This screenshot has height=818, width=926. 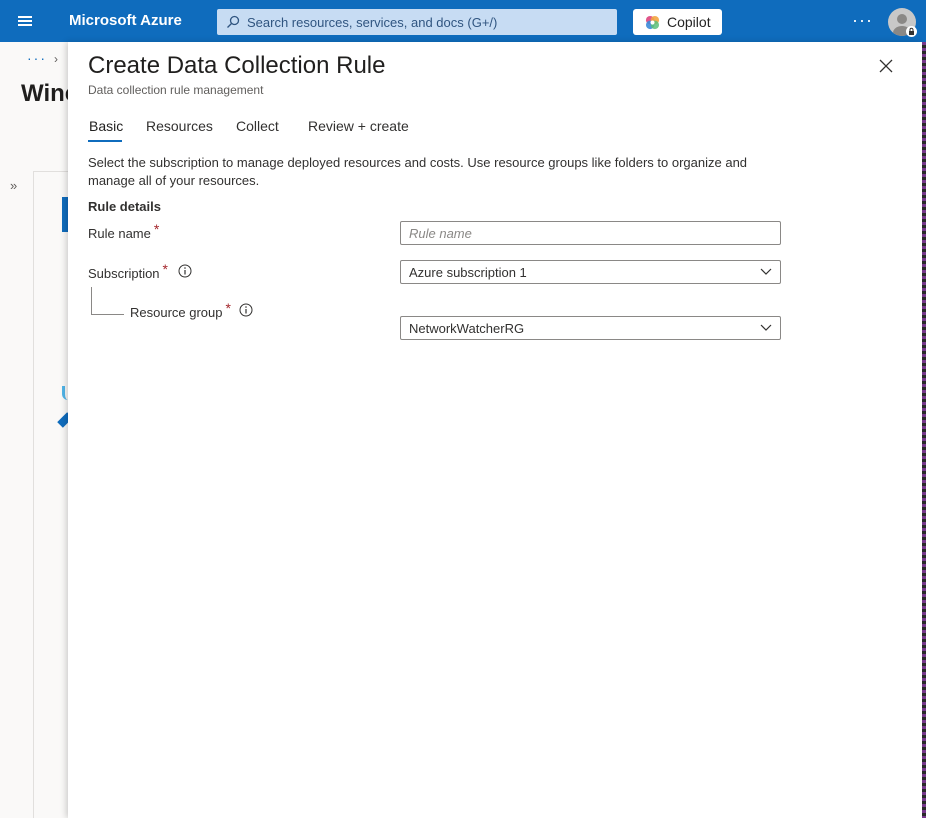 I want to click on copilot-label: Copilot, so click(x=689, y=22).